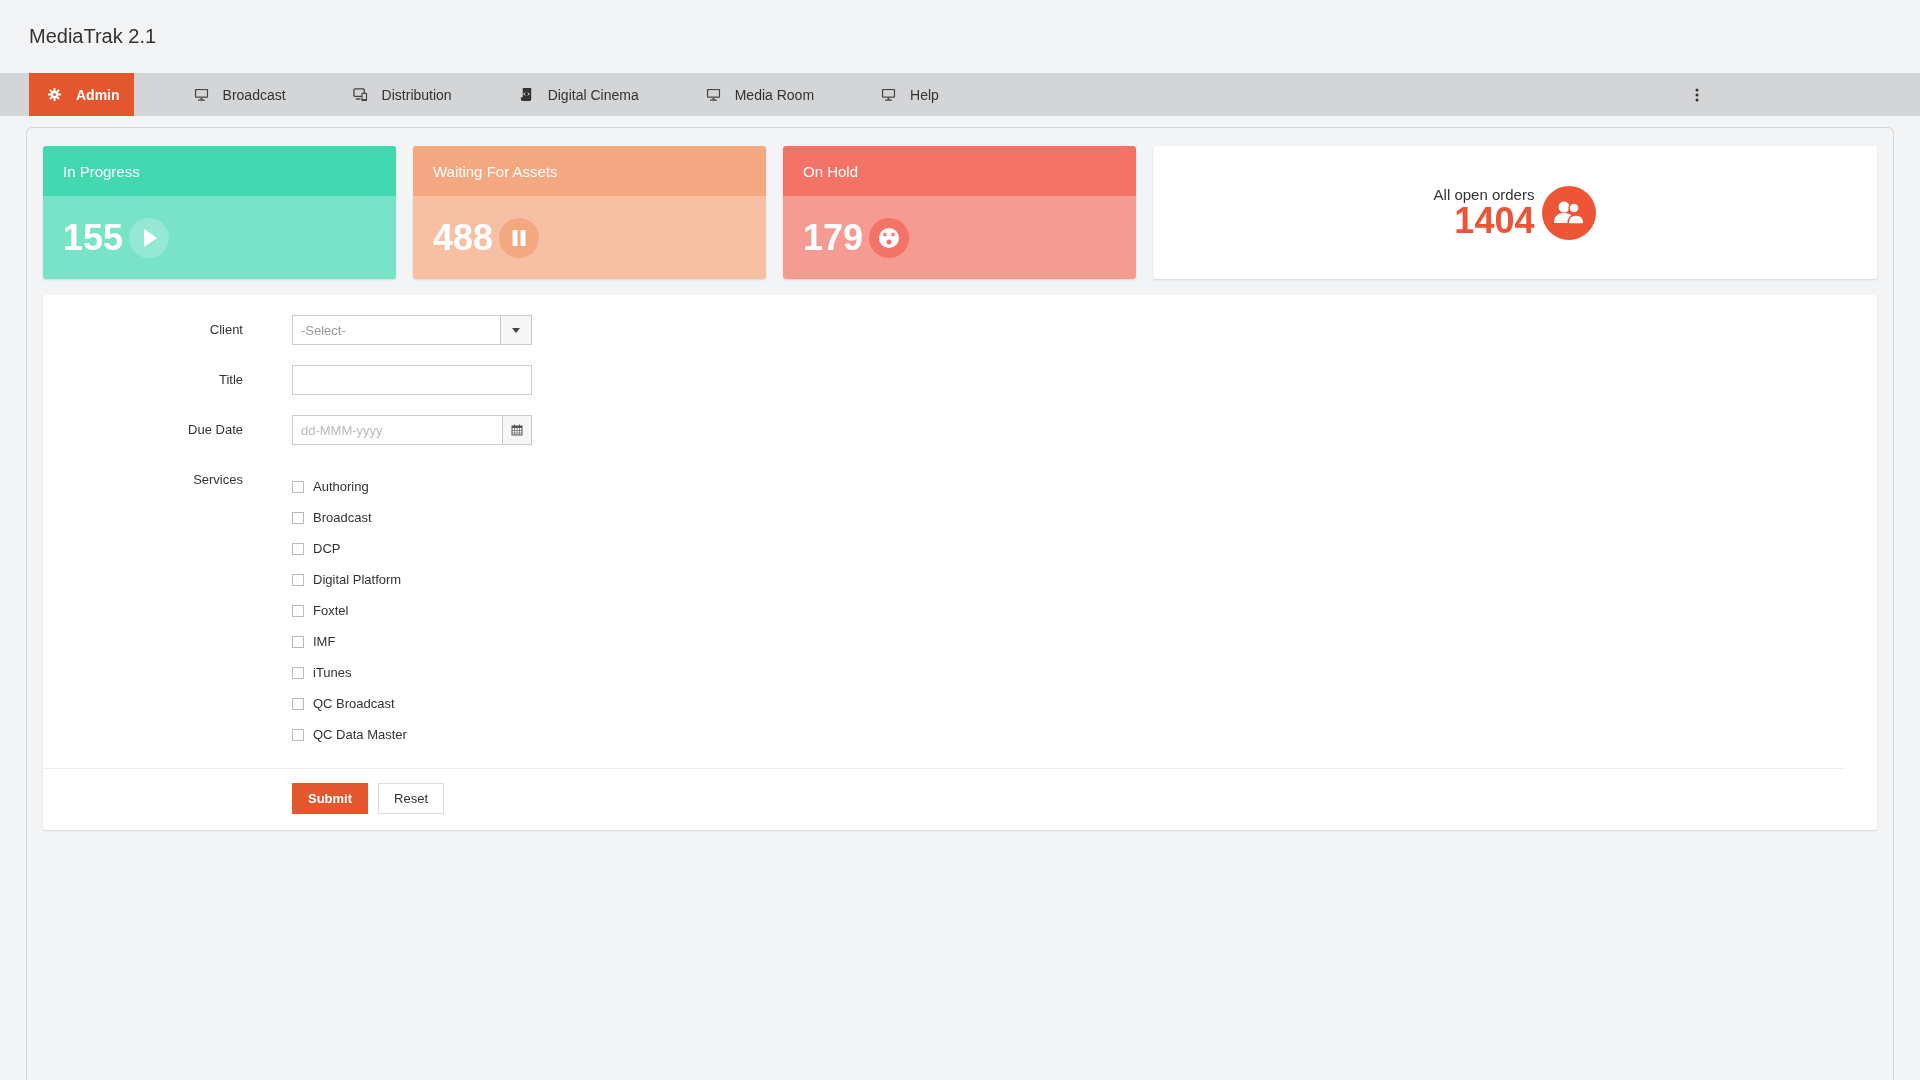  Describe the element at coordinates (1484, 194) in the screenshot. I see `total-label: All open orders` at that location.